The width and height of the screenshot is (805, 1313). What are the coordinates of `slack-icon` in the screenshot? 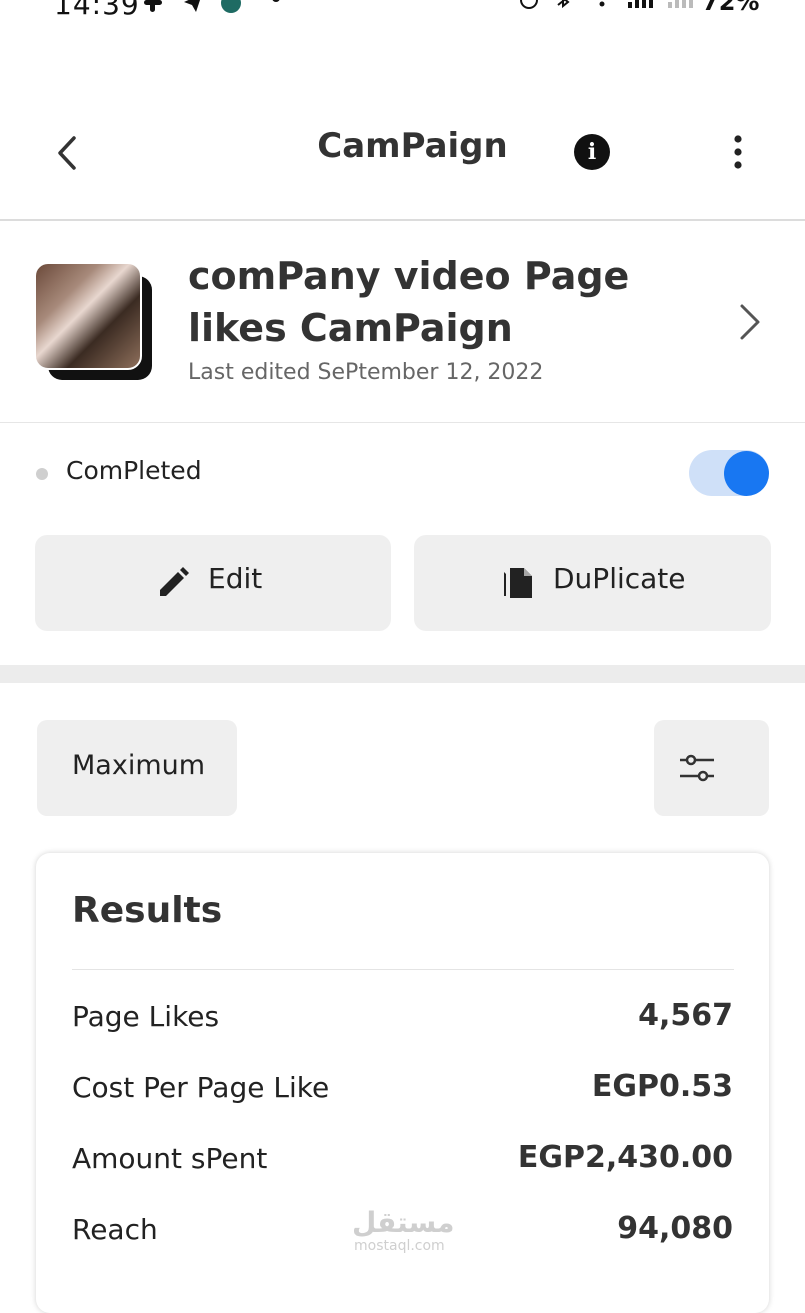 It's located at (153, 6).